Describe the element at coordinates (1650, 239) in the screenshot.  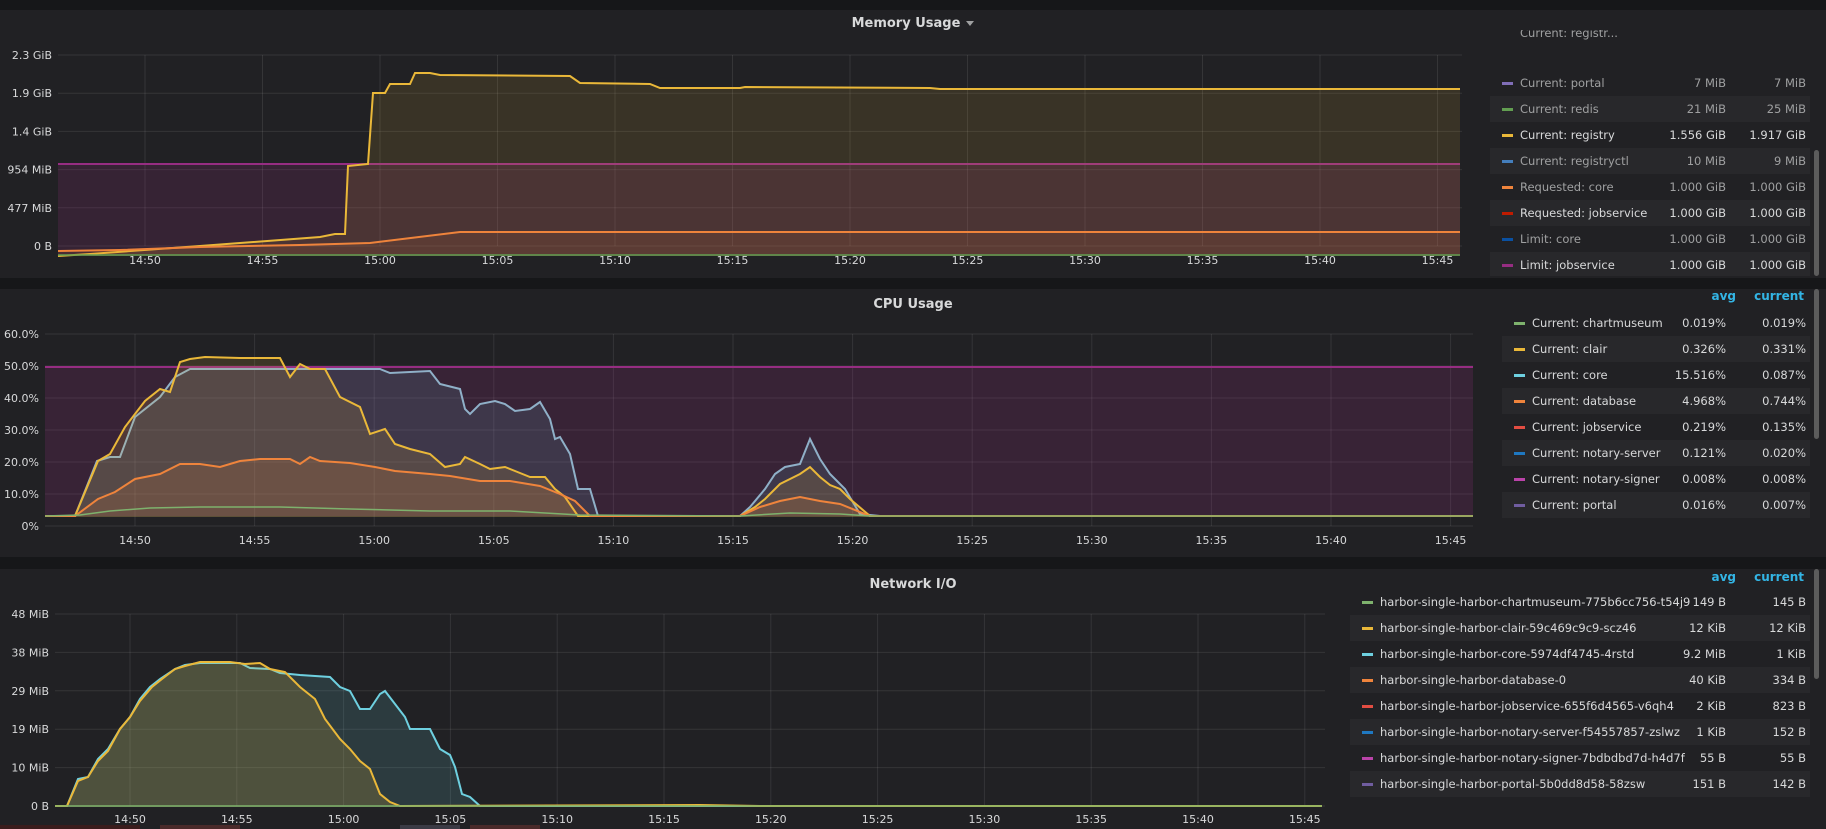
I see `memory-legend-item: Limit: core 1.000 GiB 1.000 GiB` at that location.